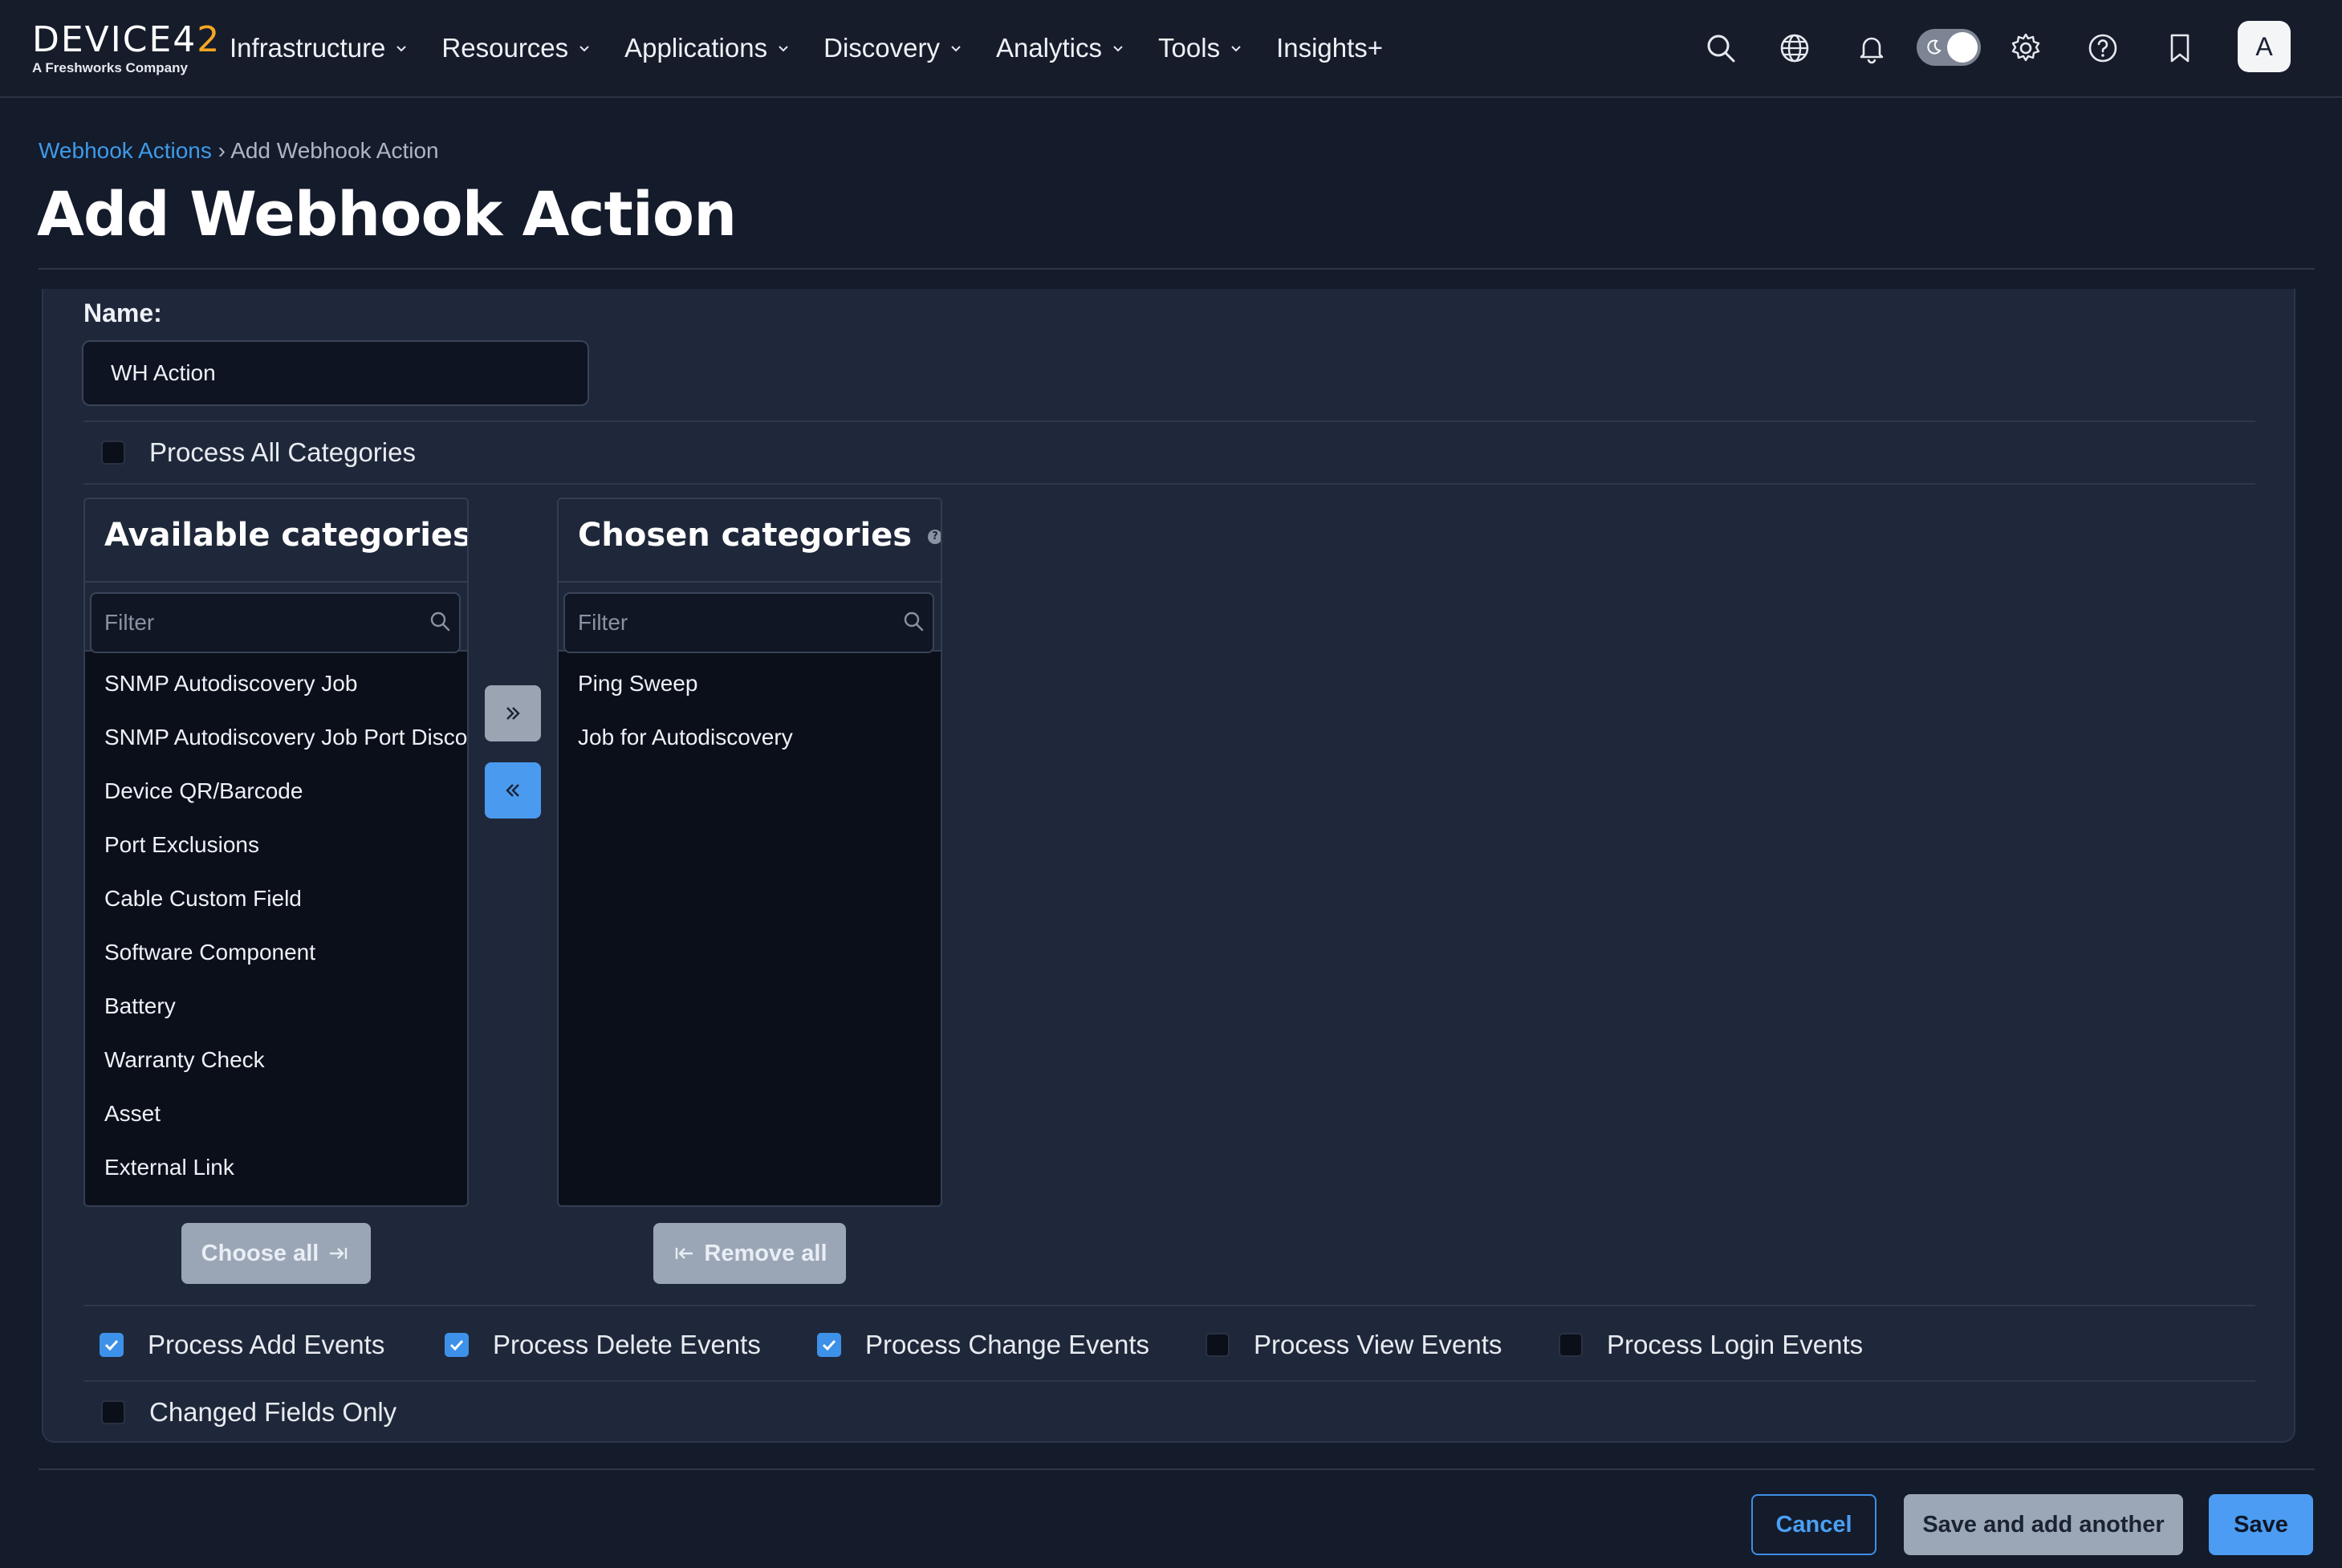 This screenshot has height=1568, width=2342. I want to click on button-label: Choose all, so click(260, 1253).